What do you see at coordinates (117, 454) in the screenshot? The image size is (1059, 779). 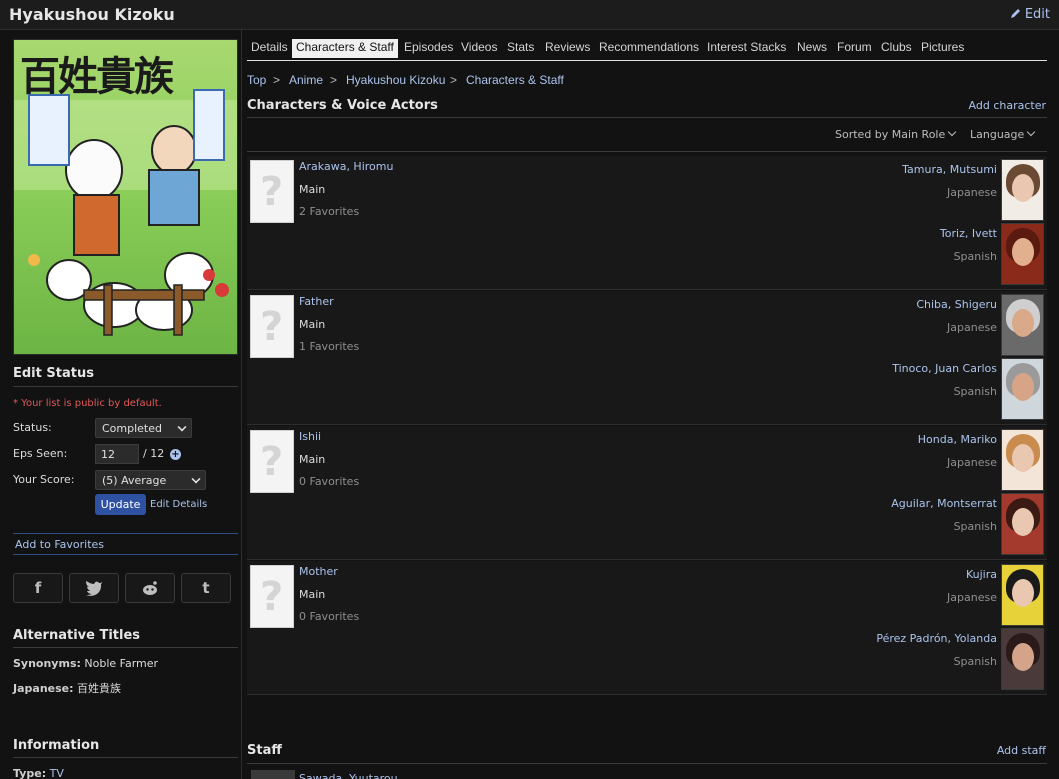 I see `eps-seen-input: 12` at bounding box center [117, 454].